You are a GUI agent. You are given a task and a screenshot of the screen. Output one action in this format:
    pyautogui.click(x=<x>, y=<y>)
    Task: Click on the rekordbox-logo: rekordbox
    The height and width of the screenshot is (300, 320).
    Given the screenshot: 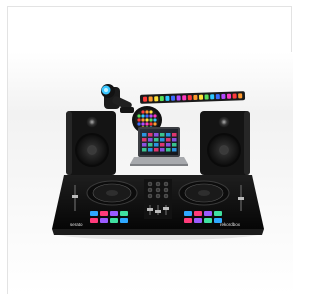 What is the action you would take?
    pyautogui.click(x=230, y=224)
    